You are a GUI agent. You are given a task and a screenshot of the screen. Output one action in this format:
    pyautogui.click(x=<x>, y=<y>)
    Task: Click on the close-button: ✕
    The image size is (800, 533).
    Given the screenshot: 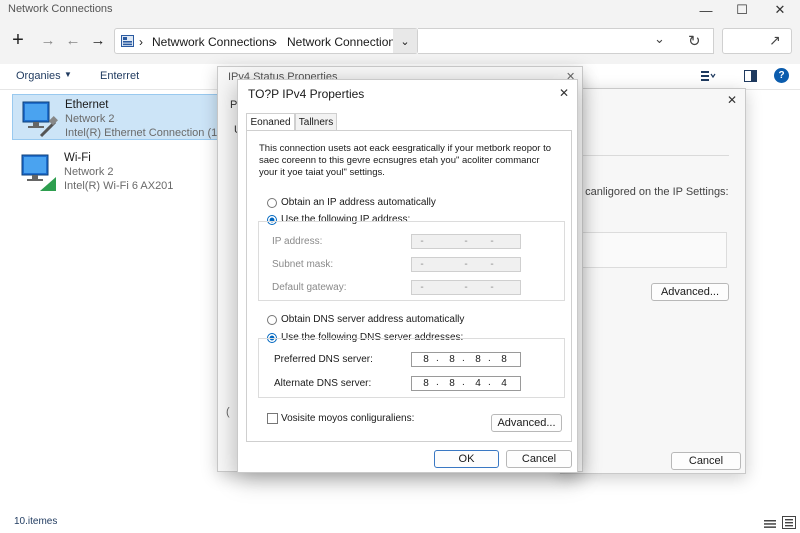 What is the action you would take?
    pyautogui.click(x=780, y=10)
    